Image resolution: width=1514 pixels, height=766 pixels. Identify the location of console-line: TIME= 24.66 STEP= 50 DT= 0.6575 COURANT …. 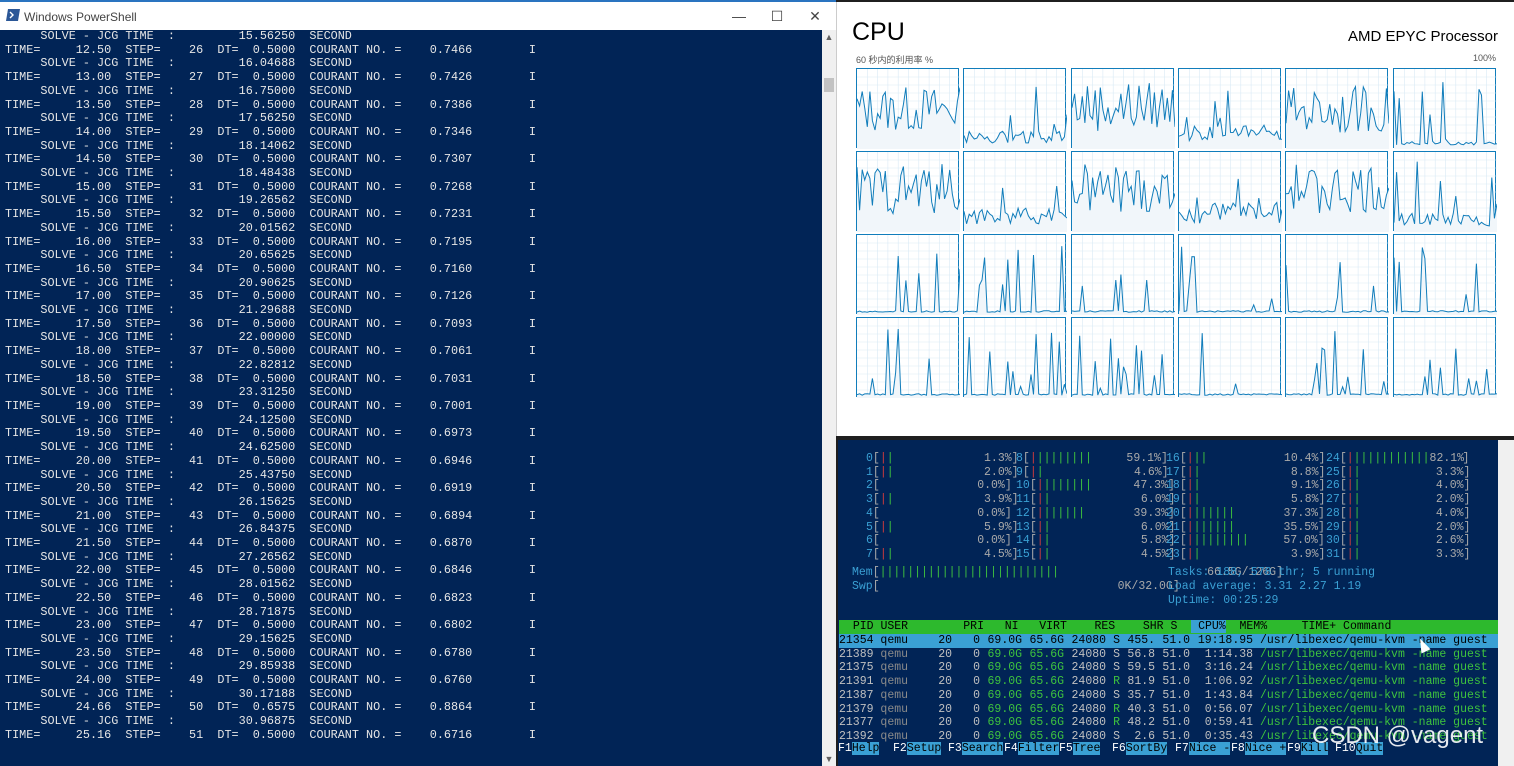
(270, 707).